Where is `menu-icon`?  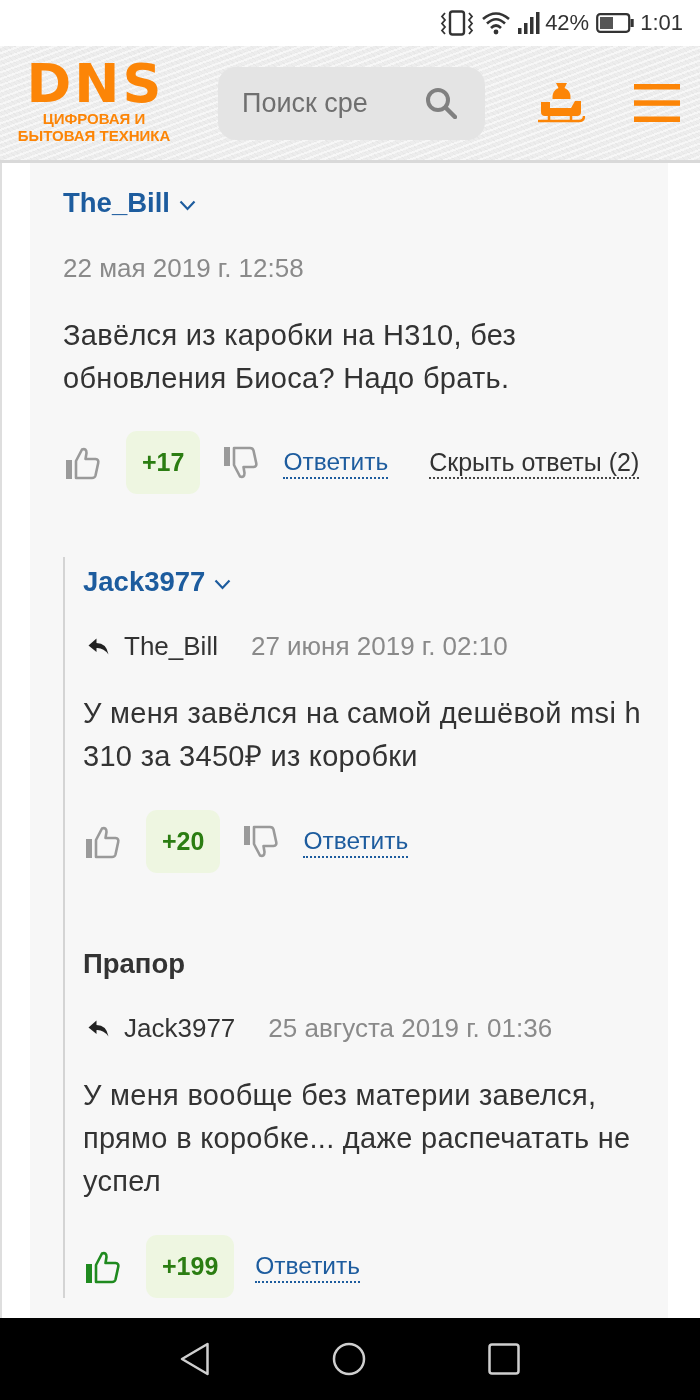
menu-icon is located at coordinates (657, 103).